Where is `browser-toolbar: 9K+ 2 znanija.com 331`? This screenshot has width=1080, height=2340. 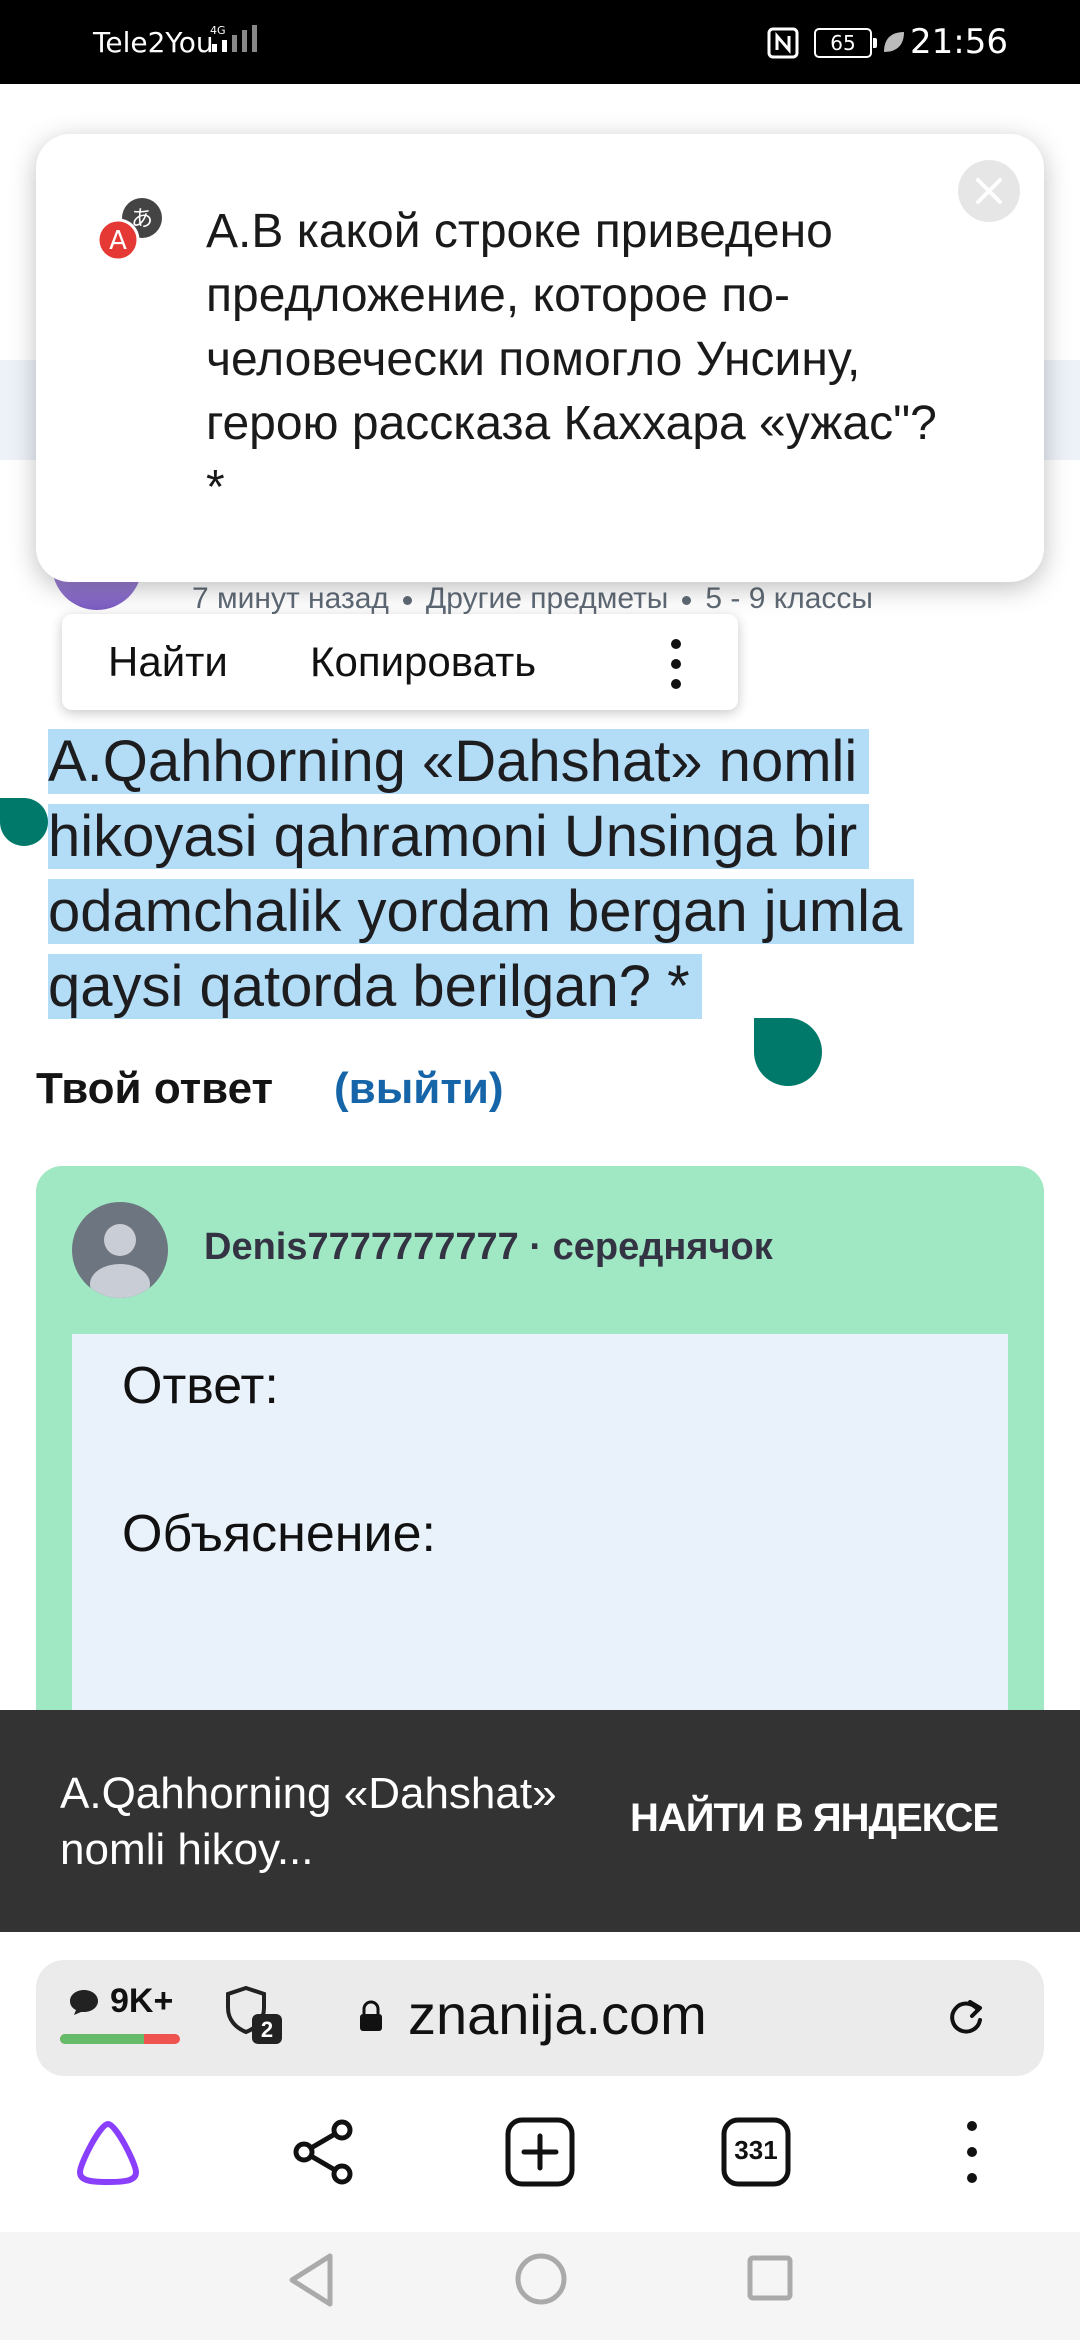 browser-toolbar: 9K+ 2 znanija.com 331 is located at coordinates (540, 2082).